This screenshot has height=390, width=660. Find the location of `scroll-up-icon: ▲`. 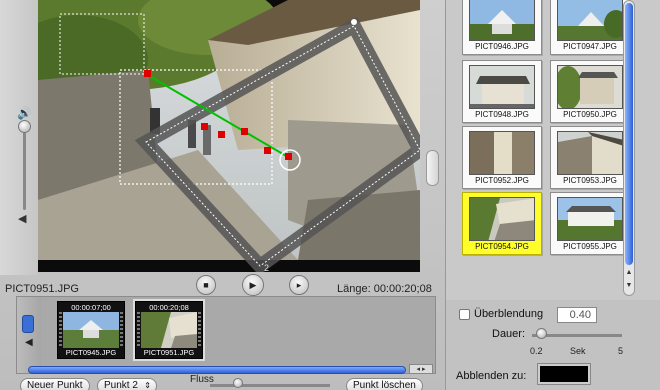

scroll-up-icon: ▲ is located at coordinates (629, 274).